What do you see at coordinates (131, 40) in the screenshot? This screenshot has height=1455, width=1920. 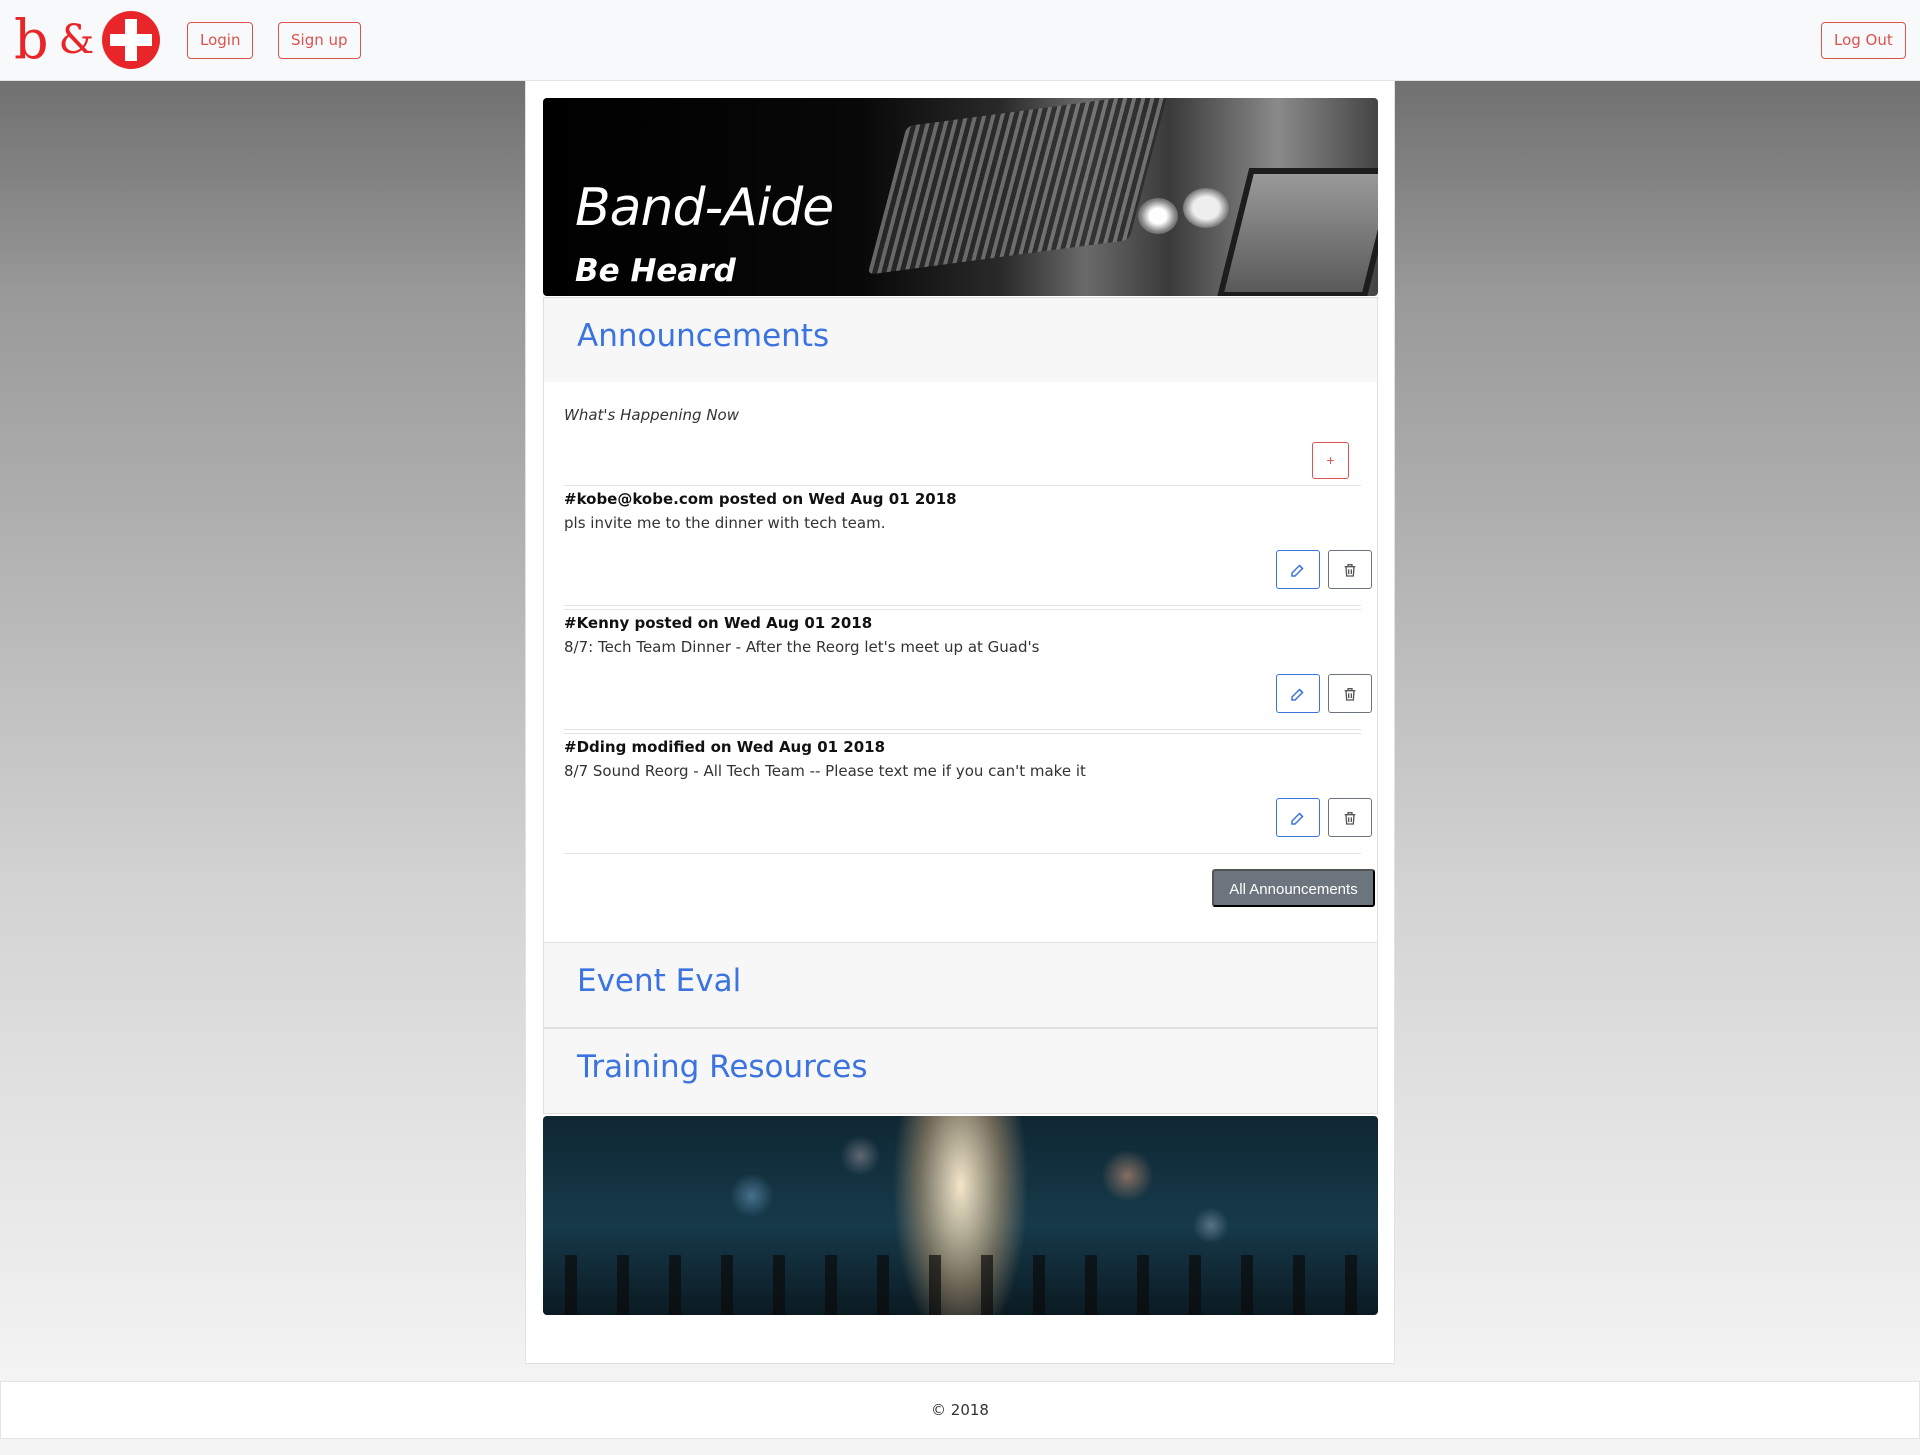 I see `red-cross-icon` at bounding box center [131, 40].